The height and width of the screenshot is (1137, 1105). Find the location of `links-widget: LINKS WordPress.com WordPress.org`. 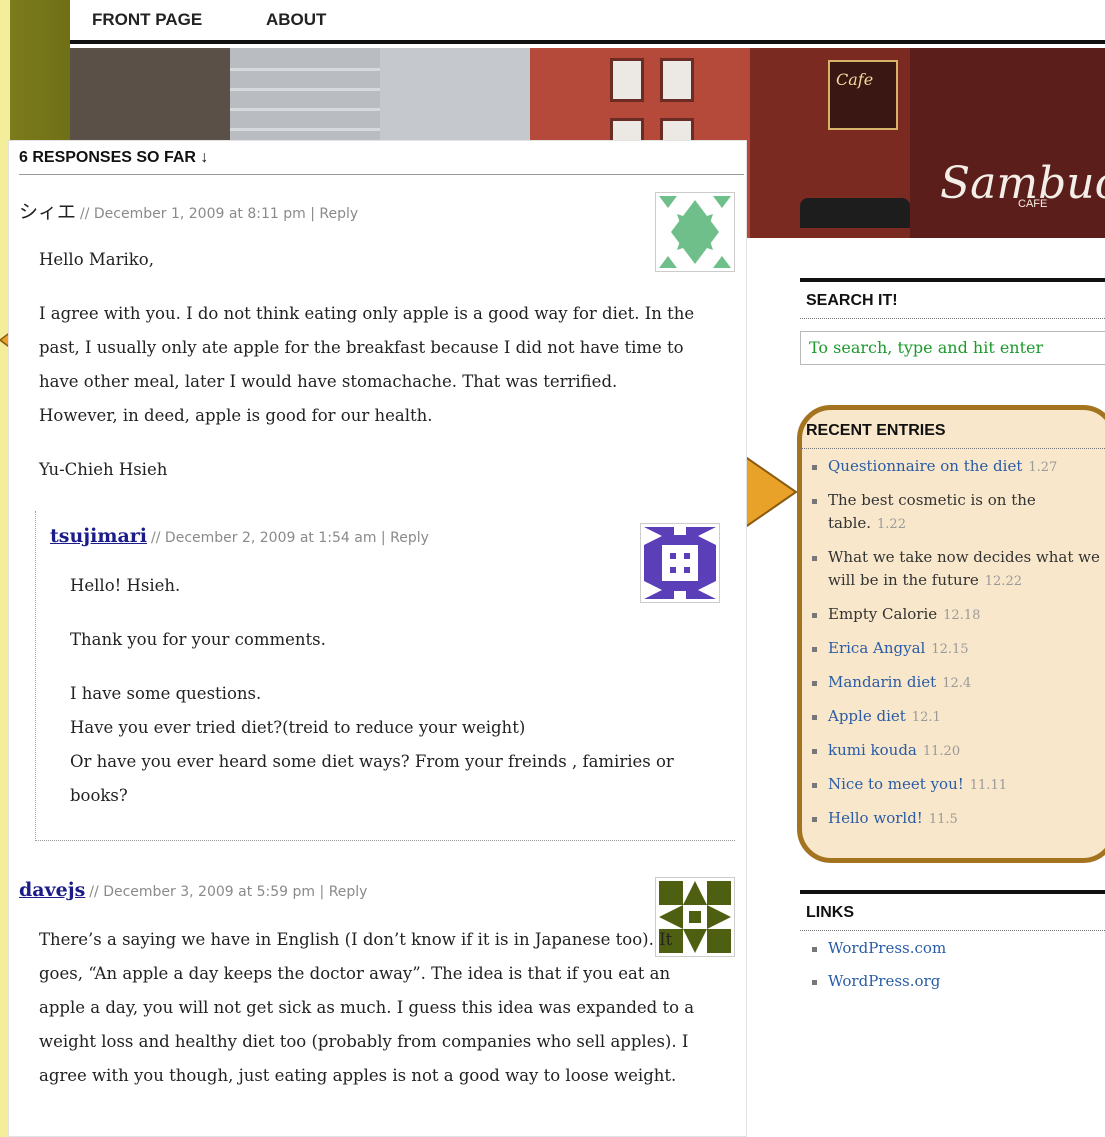

links-widget: LINKS WordPress.com WordPress.org is located at coordinates (952, 946).